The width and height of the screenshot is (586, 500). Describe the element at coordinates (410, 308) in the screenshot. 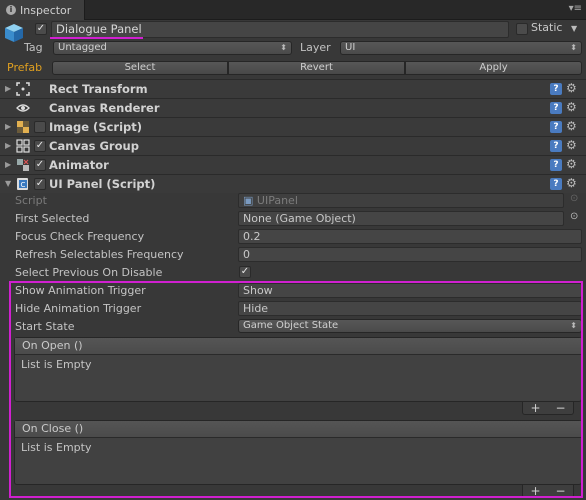

I see `hide-trigger-input: Hide` at that location.